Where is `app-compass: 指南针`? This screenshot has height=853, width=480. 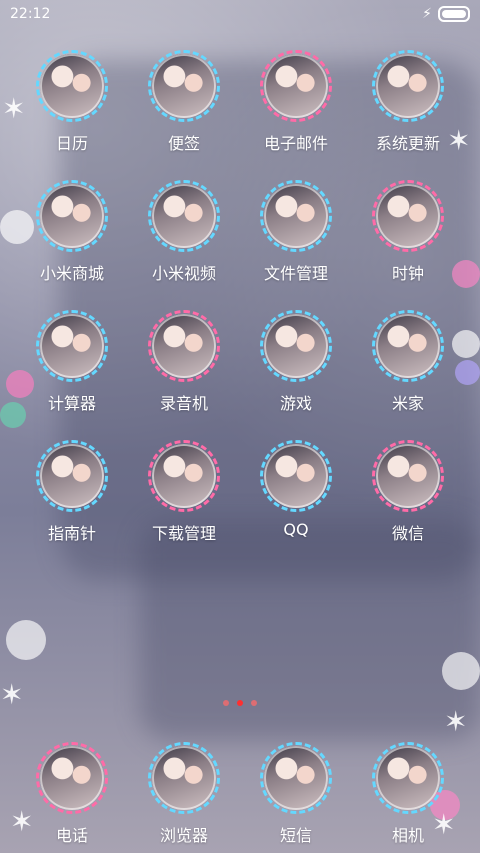
app-compass: 指南针 is located at coordinates (72, 505).